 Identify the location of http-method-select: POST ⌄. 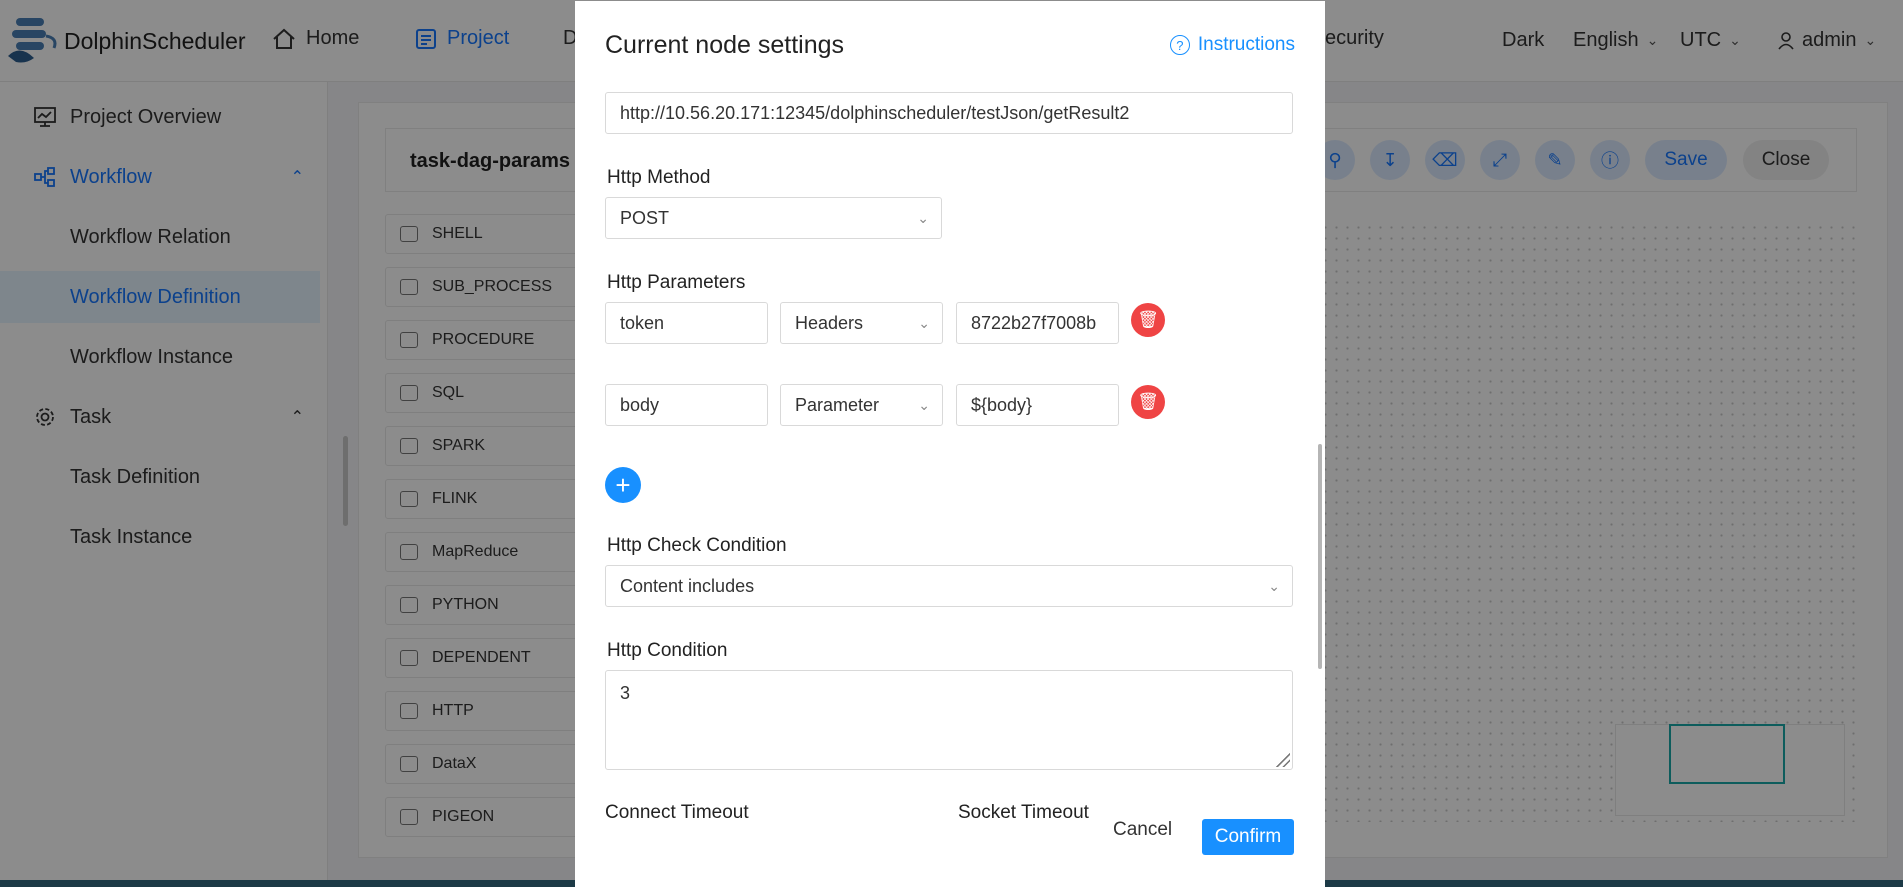
(773, 218).